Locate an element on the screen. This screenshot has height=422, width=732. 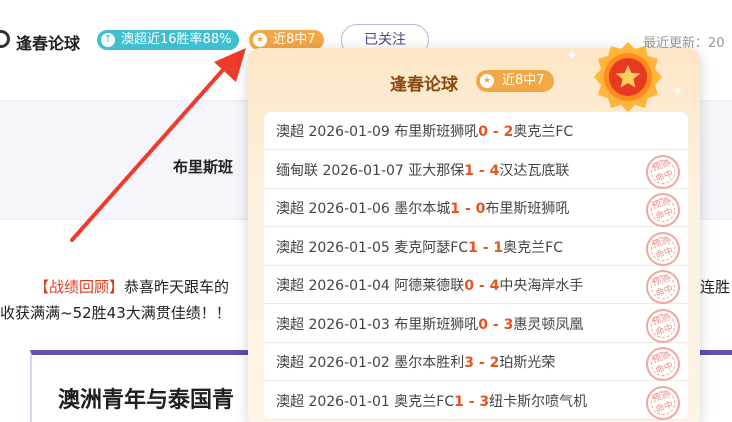
record-home-team: 墨尔本城 is located at coordinates (422, 209).